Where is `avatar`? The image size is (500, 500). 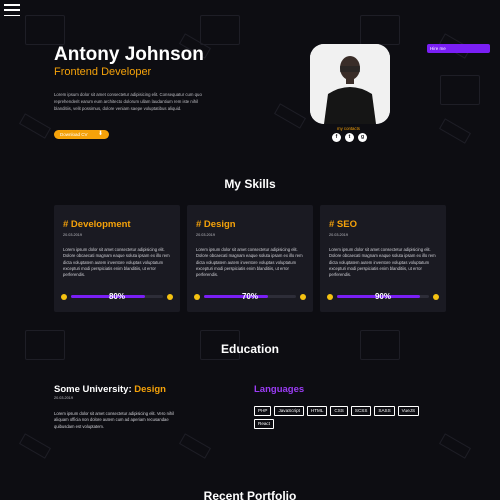
avatar is located at coordinates (350, 84).